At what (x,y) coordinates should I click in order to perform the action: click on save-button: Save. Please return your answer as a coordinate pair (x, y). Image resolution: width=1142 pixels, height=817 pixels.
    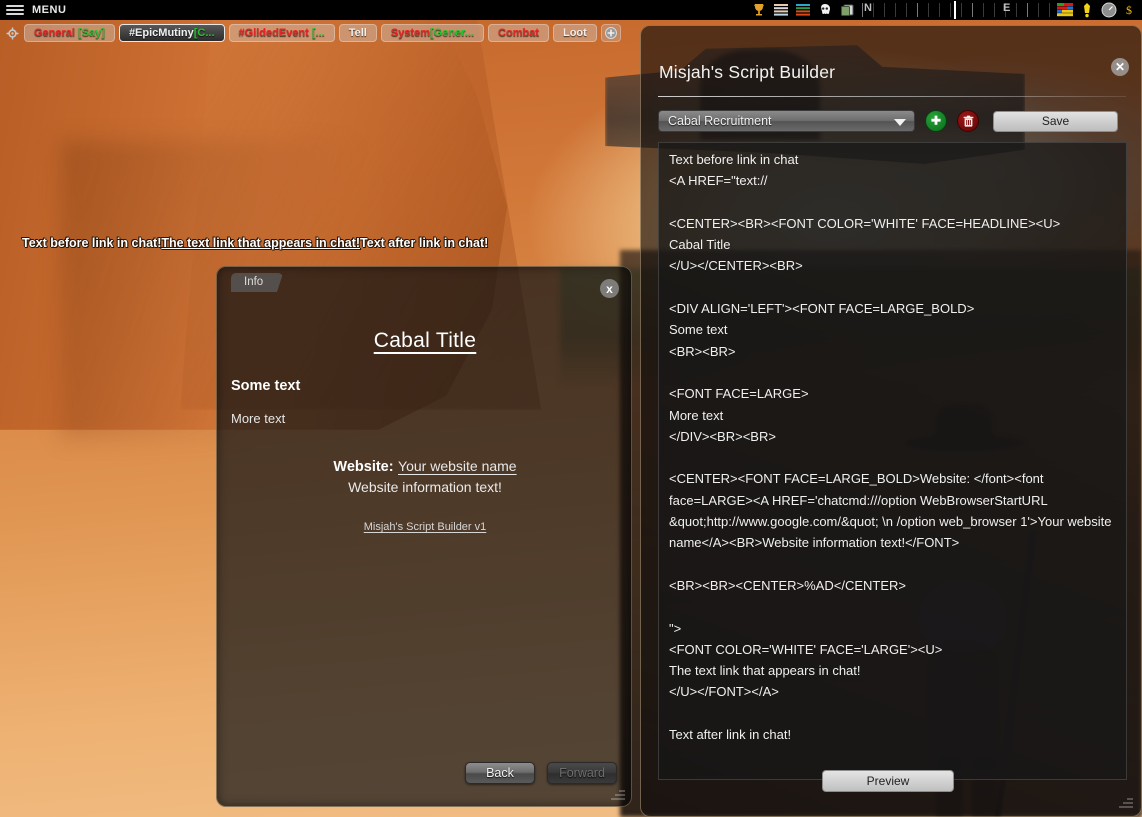
    Looking at the image, I should click on (1055, 121).